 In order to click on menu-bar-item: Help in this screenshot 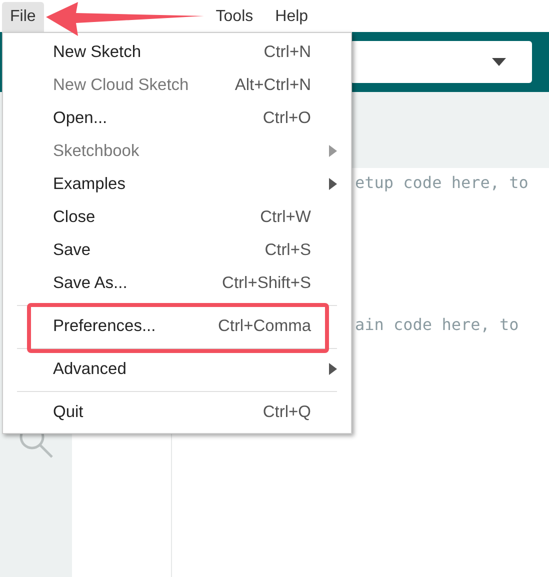, I will do `click(291, 17)`.